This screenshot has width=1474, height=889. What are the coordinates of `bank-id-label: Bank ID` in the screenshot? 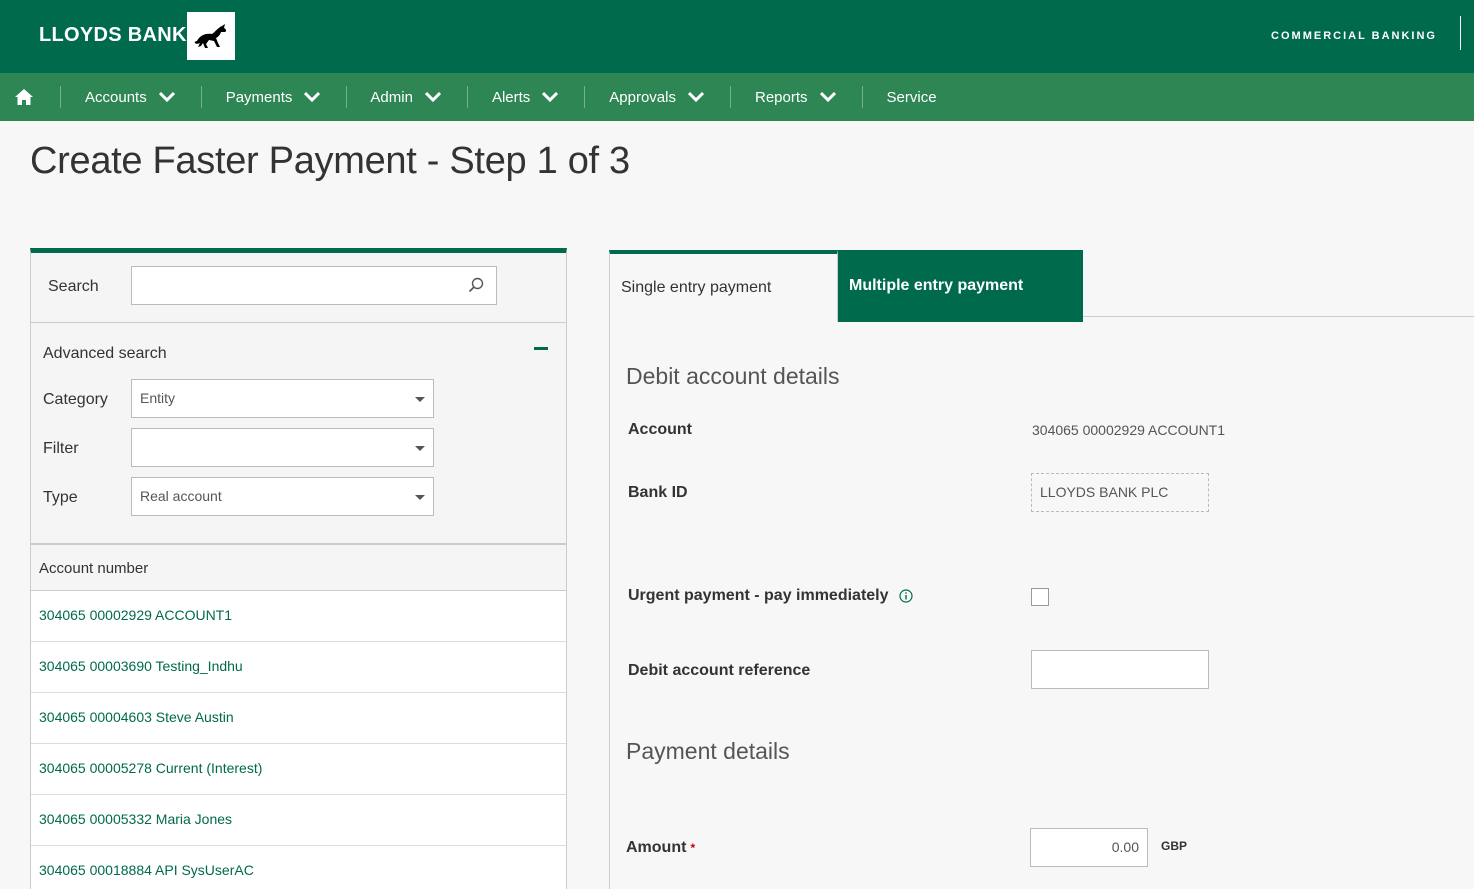 It's located at (658, 492).